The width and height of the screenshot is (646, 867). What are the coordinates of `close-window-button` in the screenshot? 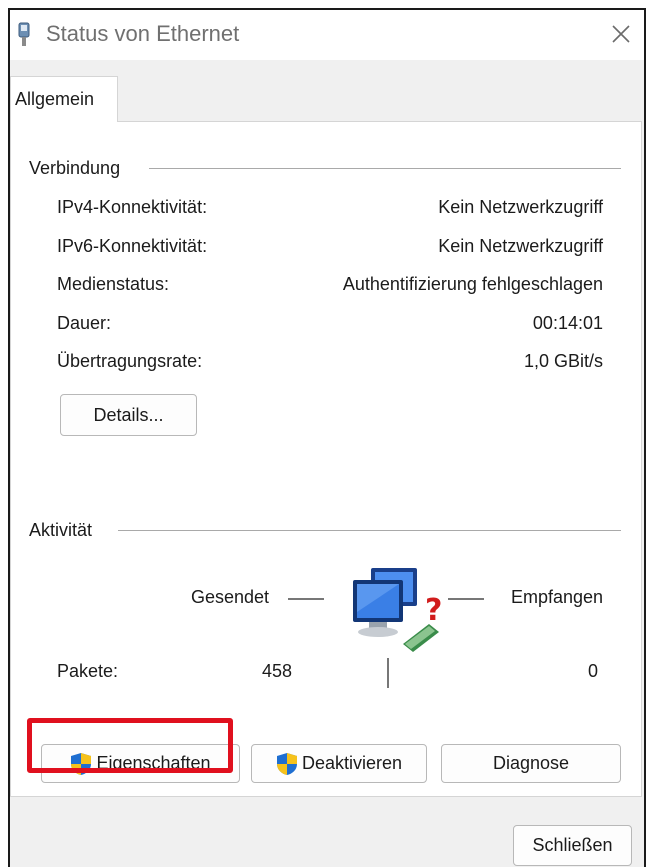 It's located at (621, 34).